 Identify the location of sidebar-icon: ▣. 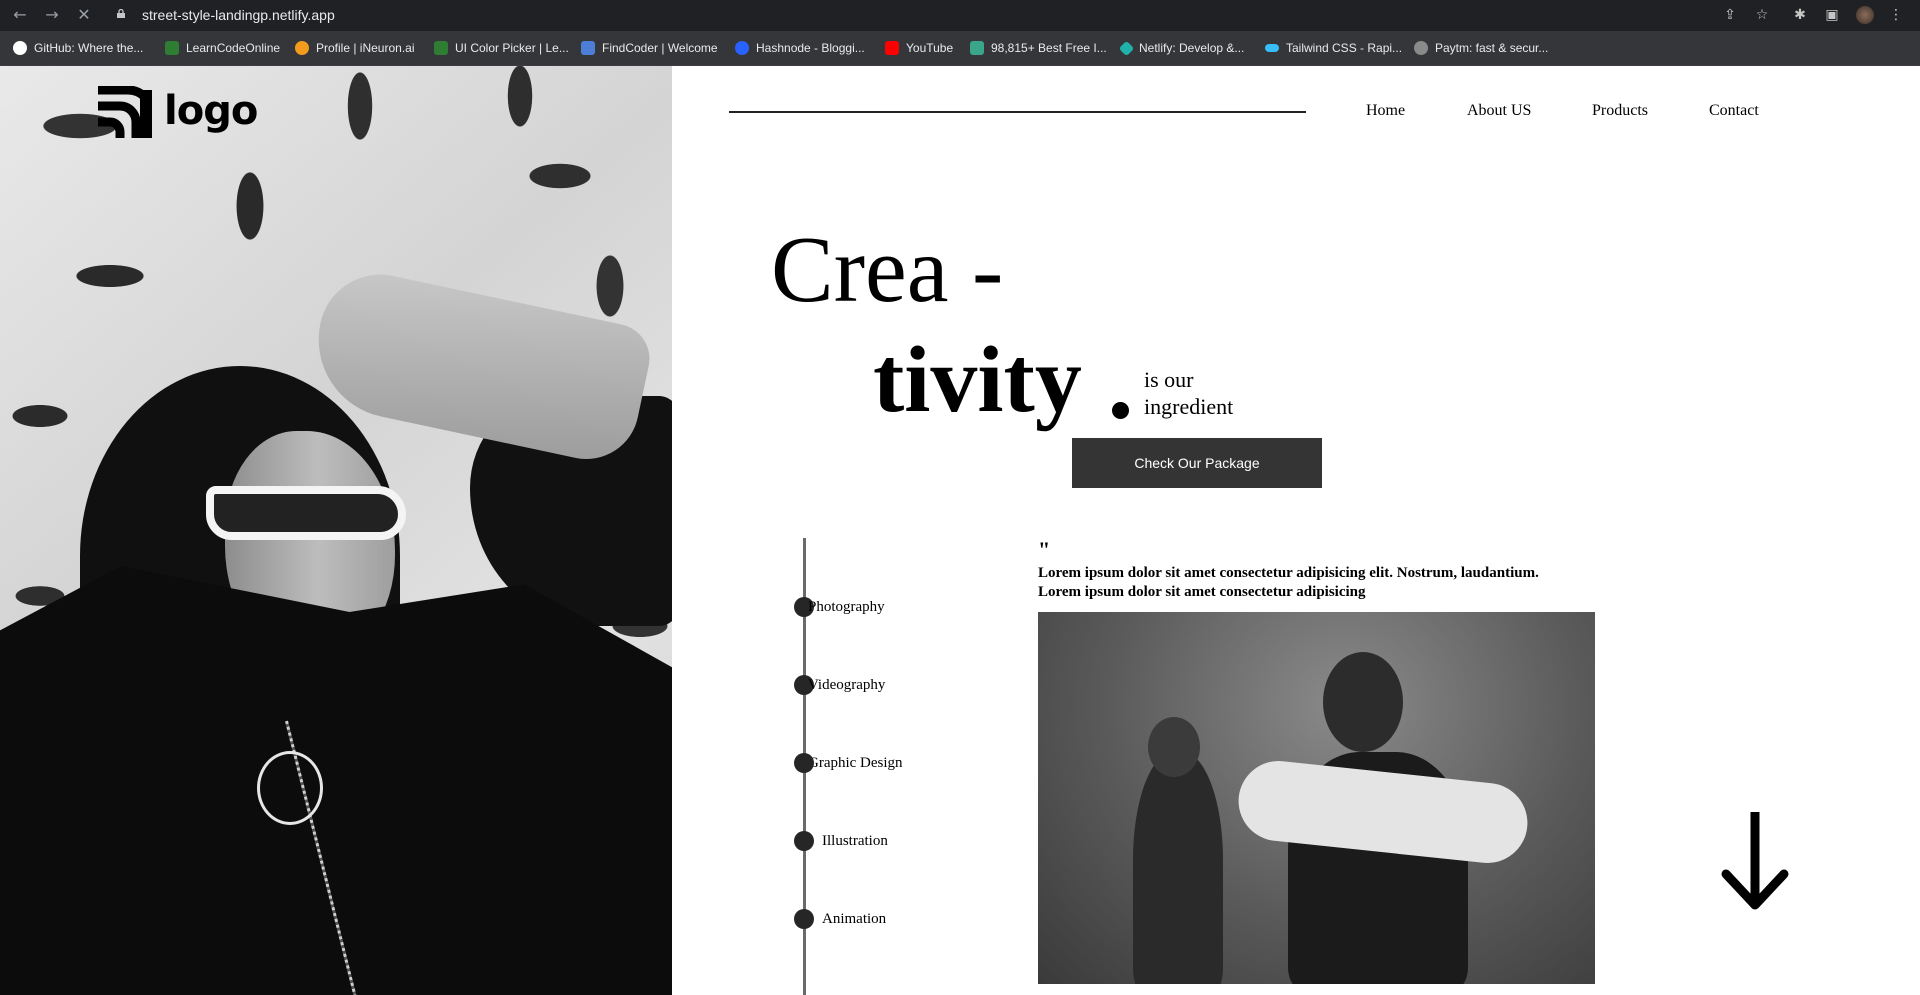
(1832, 15).